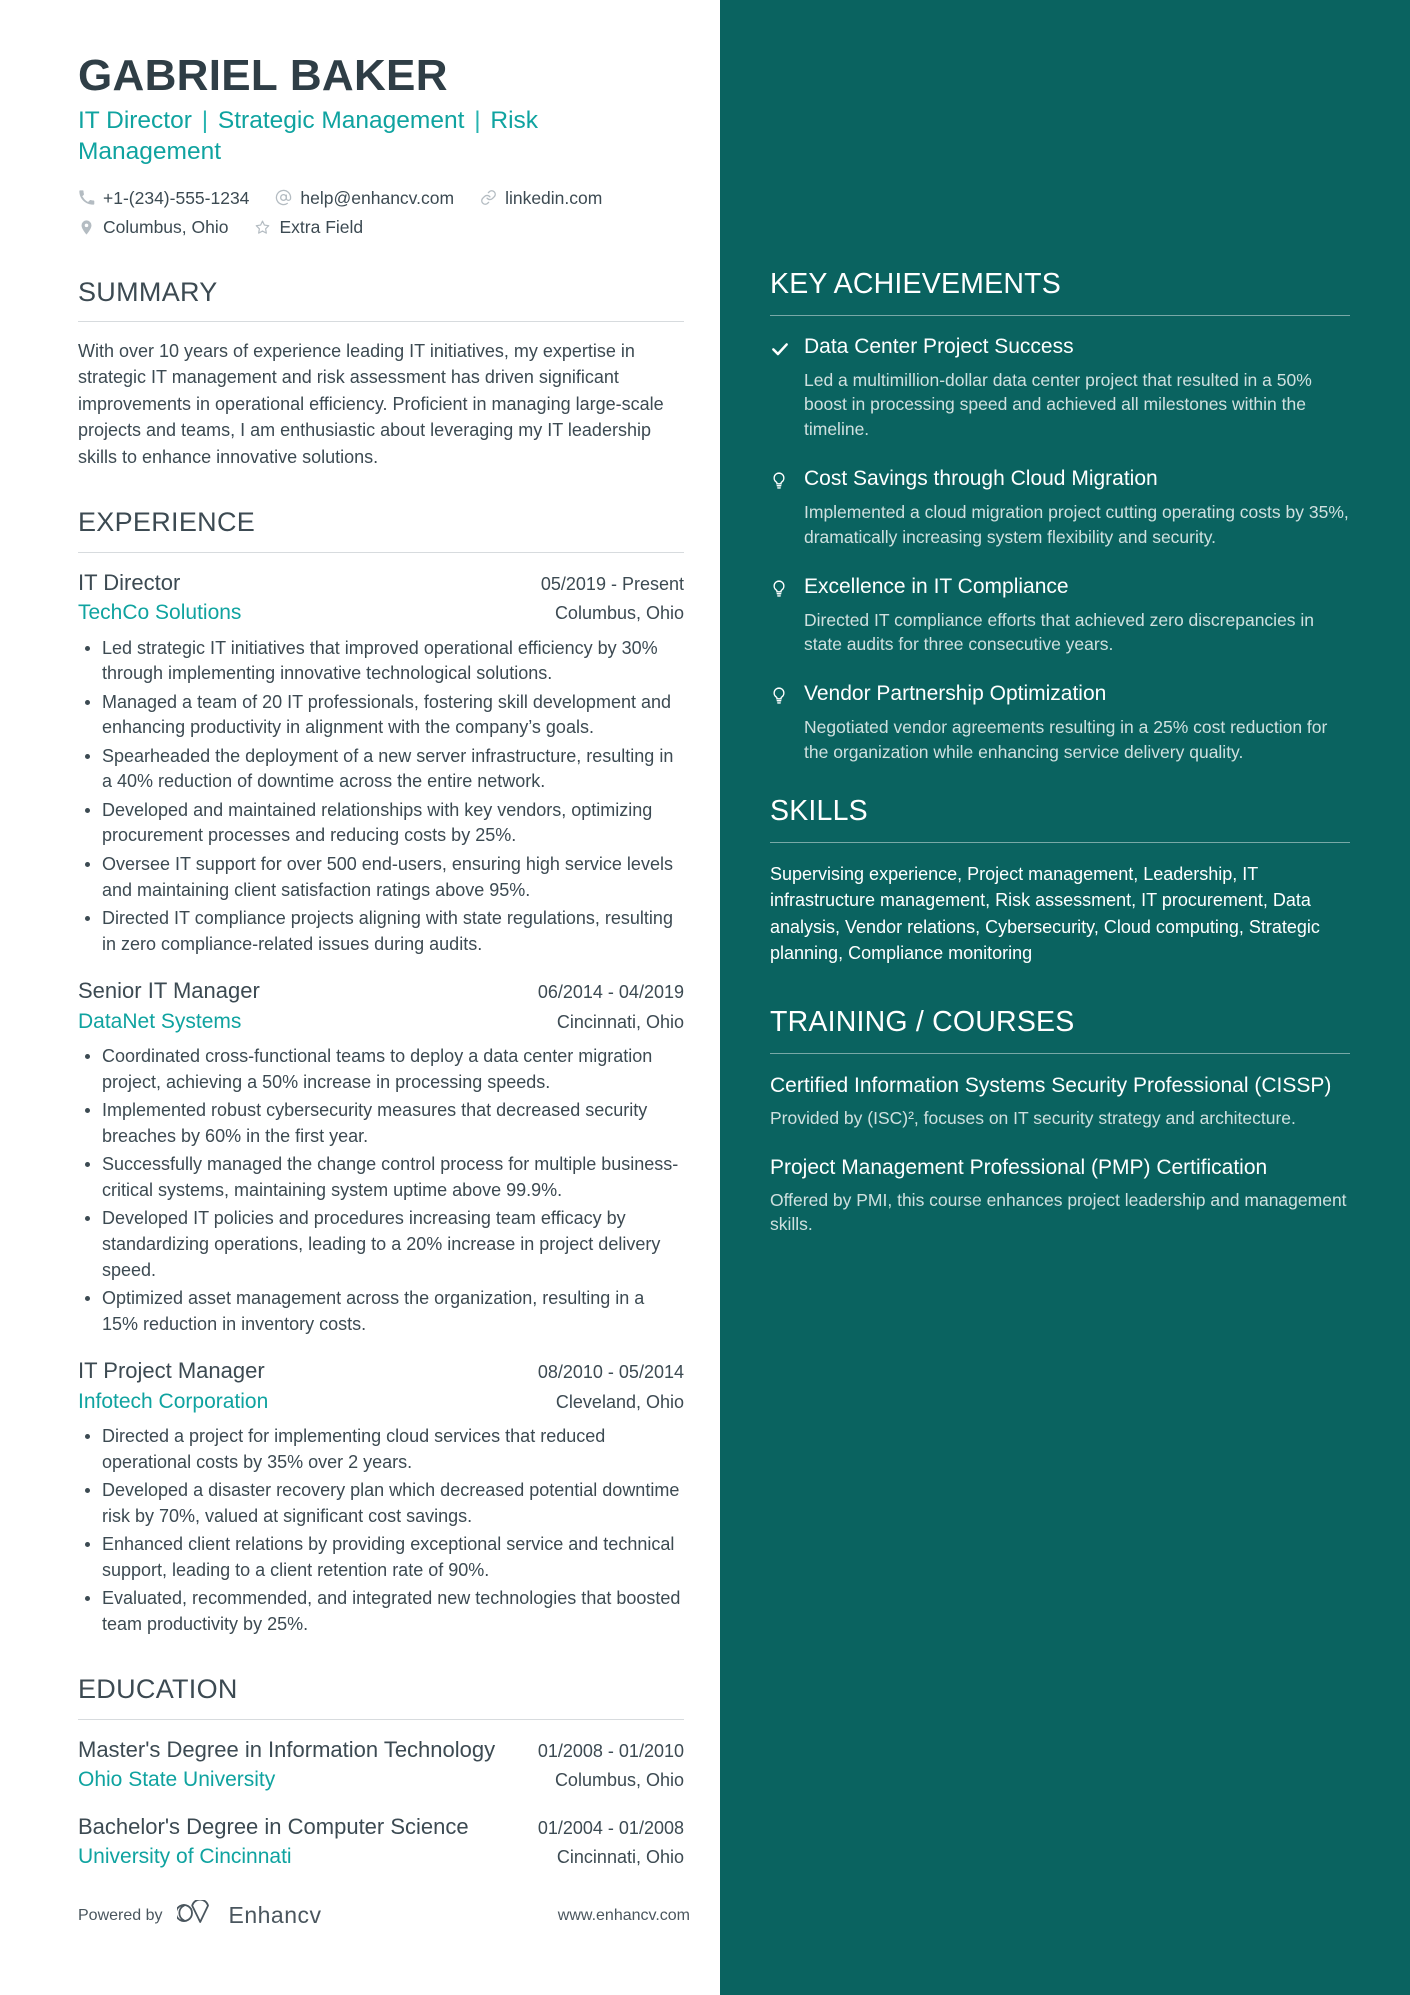 Image resolution: width=1410 pixels, height=1995 pixels. What do you see at coordinates (619, 1780) in the screenshot?
I see `education-location: Columbus, Ohio` at bounding box center [619, 1780].